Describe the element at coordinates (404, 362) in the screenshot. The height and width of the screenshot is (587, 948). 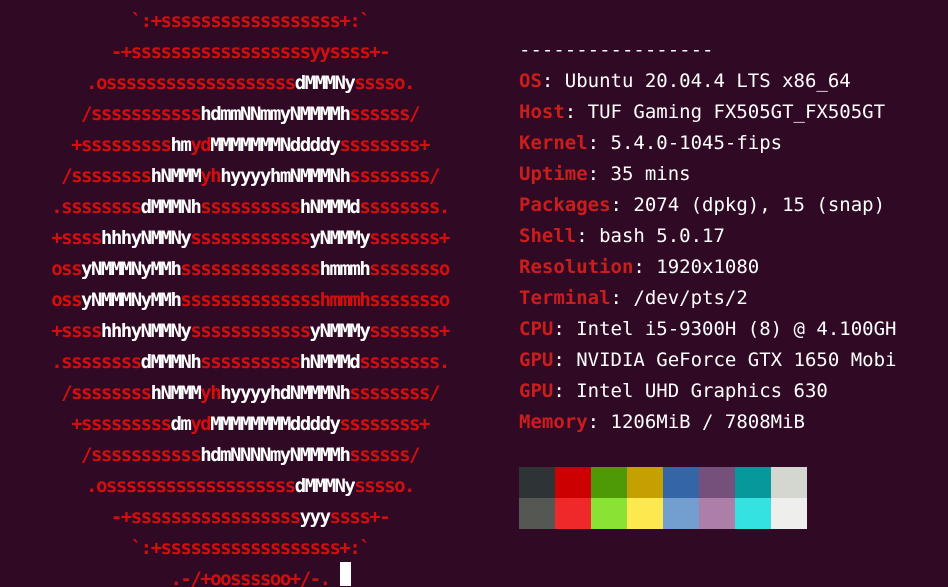
I see `logo-segment: ssssssss.` at that location.